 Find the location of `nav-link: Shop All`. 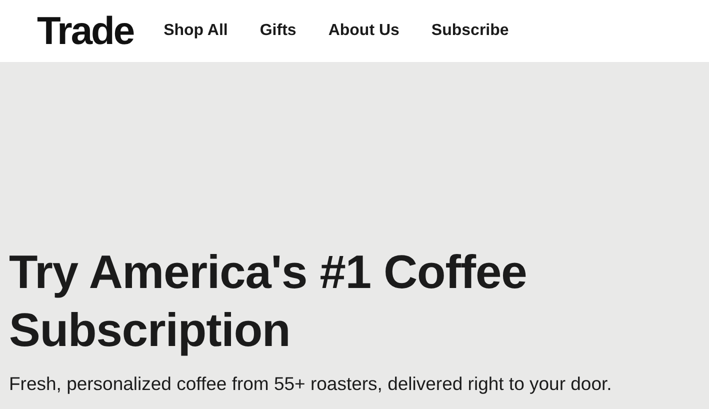

nav-link: Shop All is located at coordinates (196, 31).